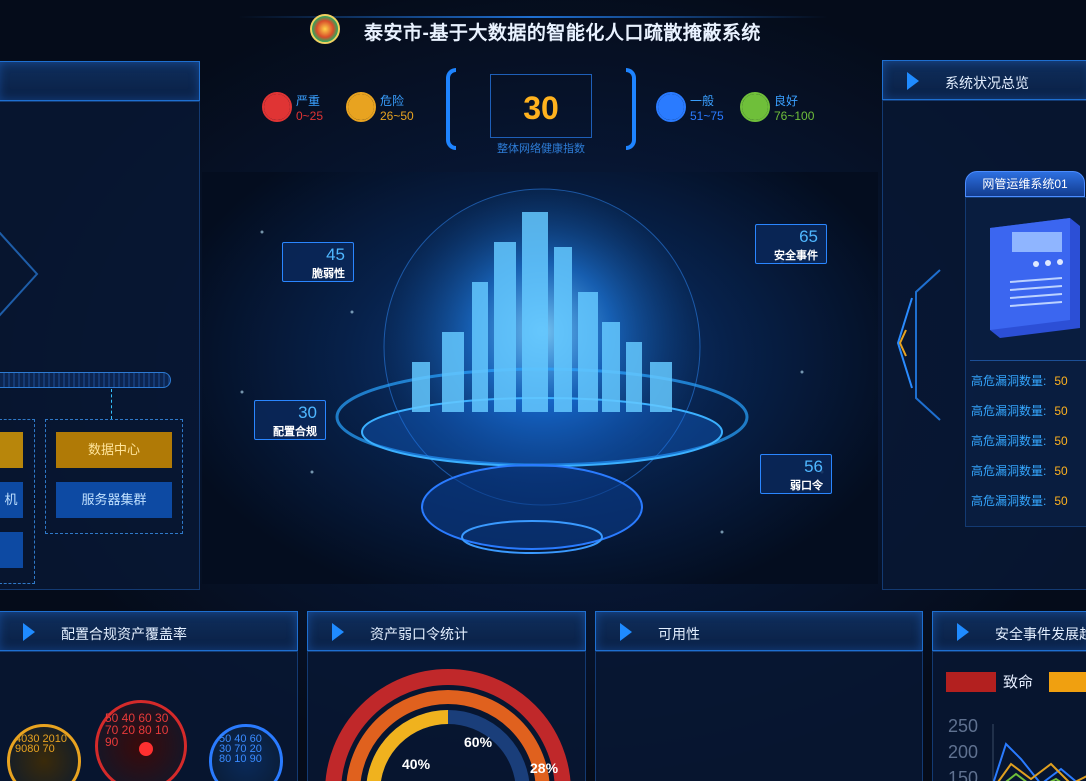 Image resolution: width=1086 pixels, height=781 pixels. I want to click on trend-lines, so click(1039, 752).